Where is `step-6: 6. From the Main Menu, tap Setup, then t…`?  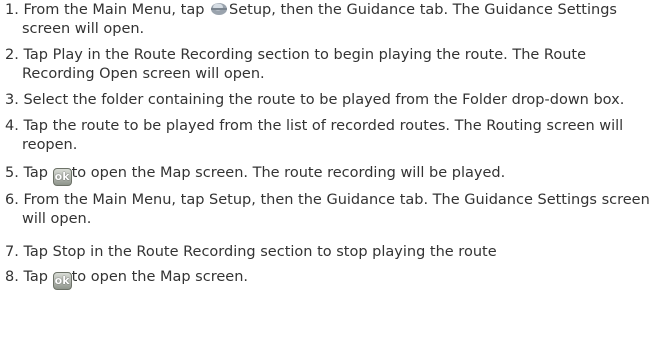
step-6: 6. From the Main Menu, tap Setup, then t… is located at coordinates (337, 210).